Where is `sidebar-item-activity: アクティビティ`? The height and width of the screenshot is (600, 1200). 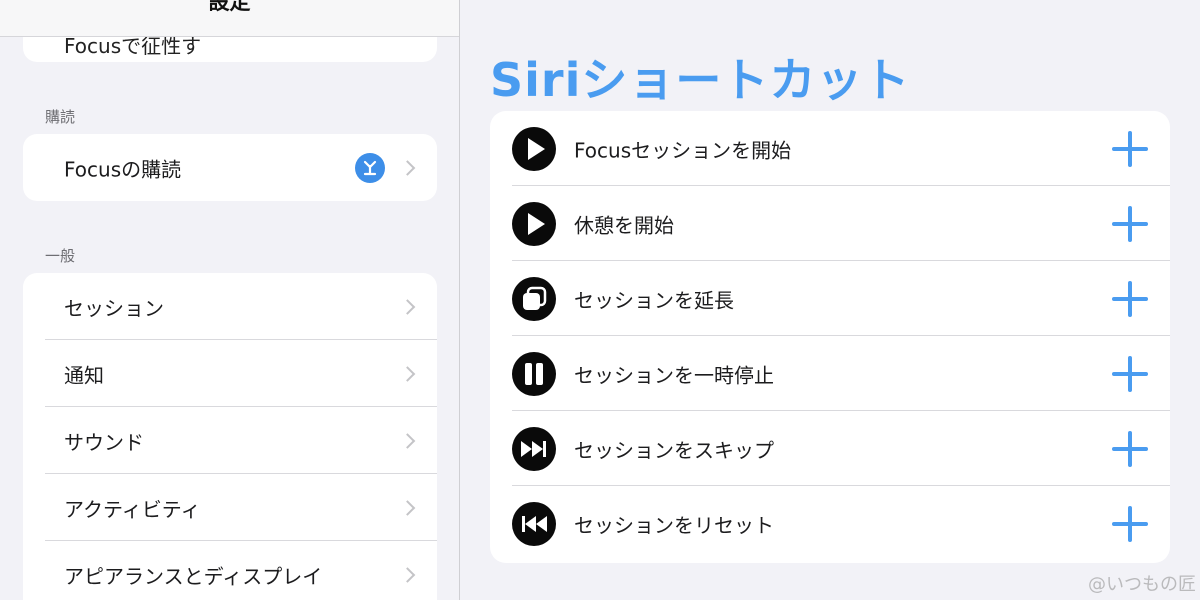
sidebar-item-activity: アクティビティ is located at coordinates (230, 507).